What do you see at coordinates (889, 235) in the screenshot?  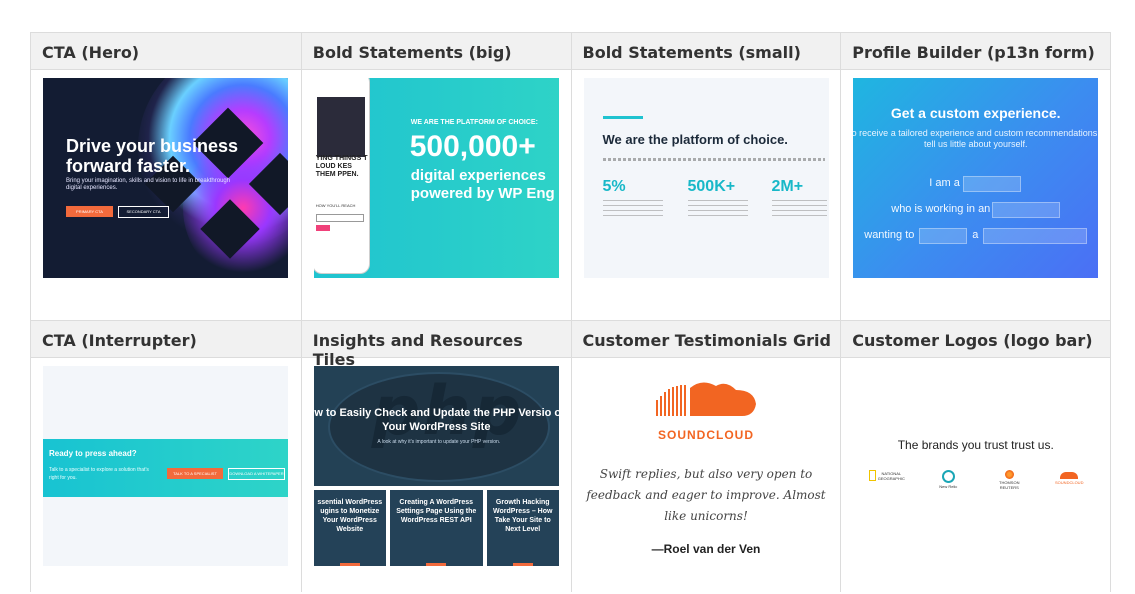 I see `label-wanting: wanting to` at bounding box center [889, 235].